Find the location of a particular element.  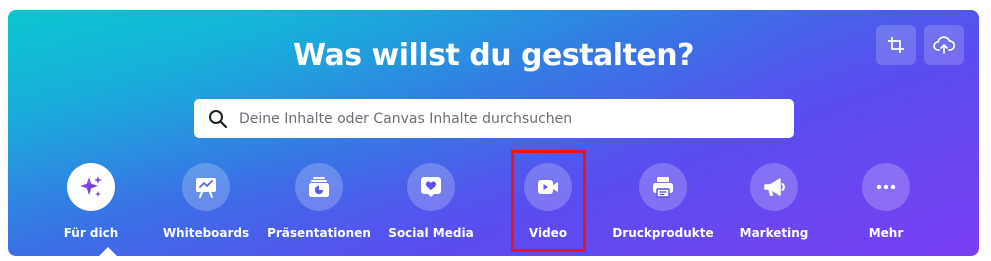

more-icon is located at coordinates (886, 187).